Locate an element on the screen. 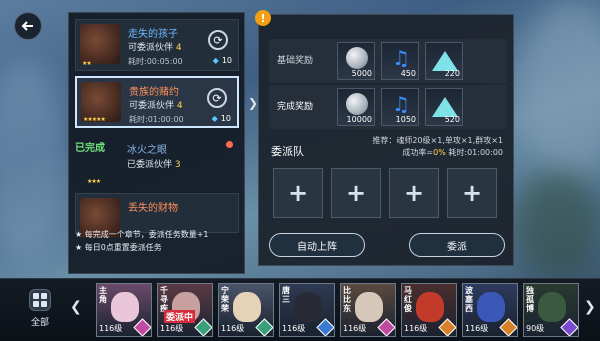 The height and width of the screenshot is (341, 600). hero-card: 波塞西 116级 is located at coordinates (490, 310).